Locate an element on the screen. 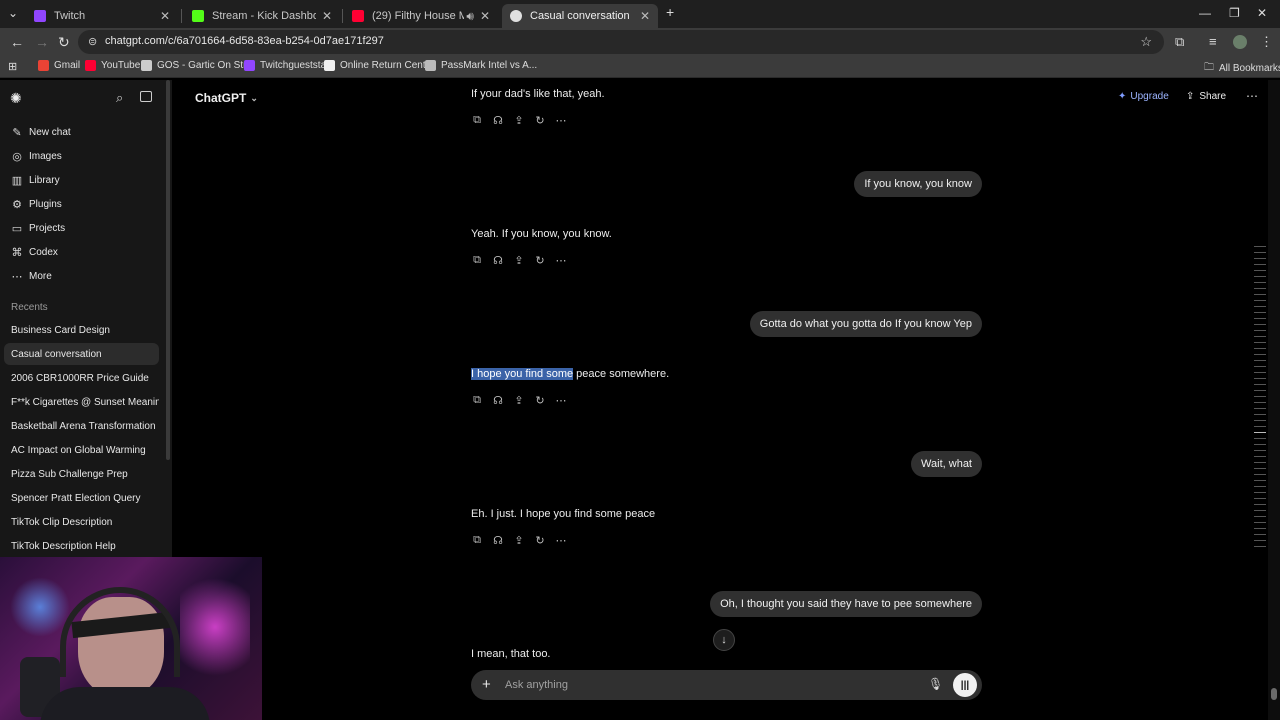  bookmark-youtube: YouTube is located at coordinates (112, 65).